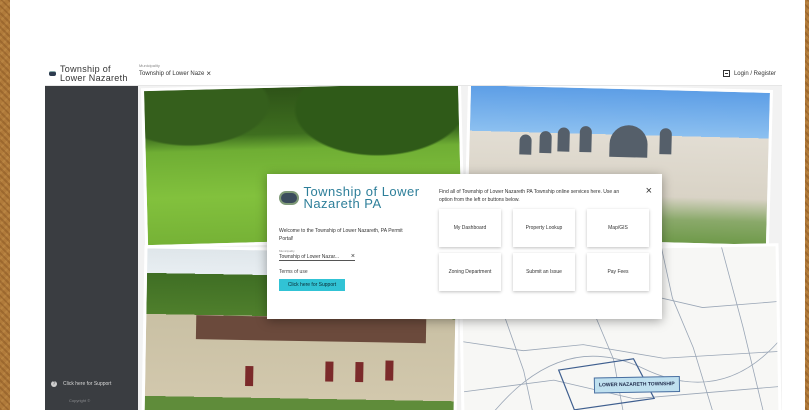 This screenshot has height=410, width=809. I want to click on login-label: Login / Register, so click(754, 73).